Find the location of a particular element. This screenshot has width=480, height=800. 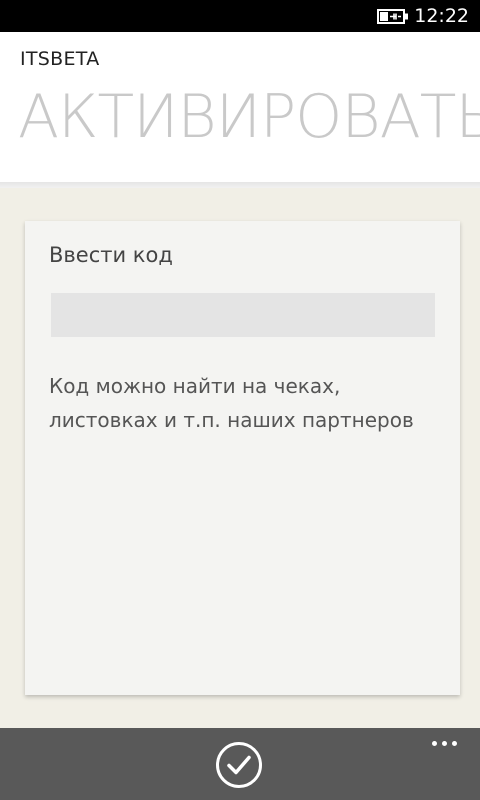

page-title: АКТИВИРОВАТЬ is located at coordinates (249, 117).